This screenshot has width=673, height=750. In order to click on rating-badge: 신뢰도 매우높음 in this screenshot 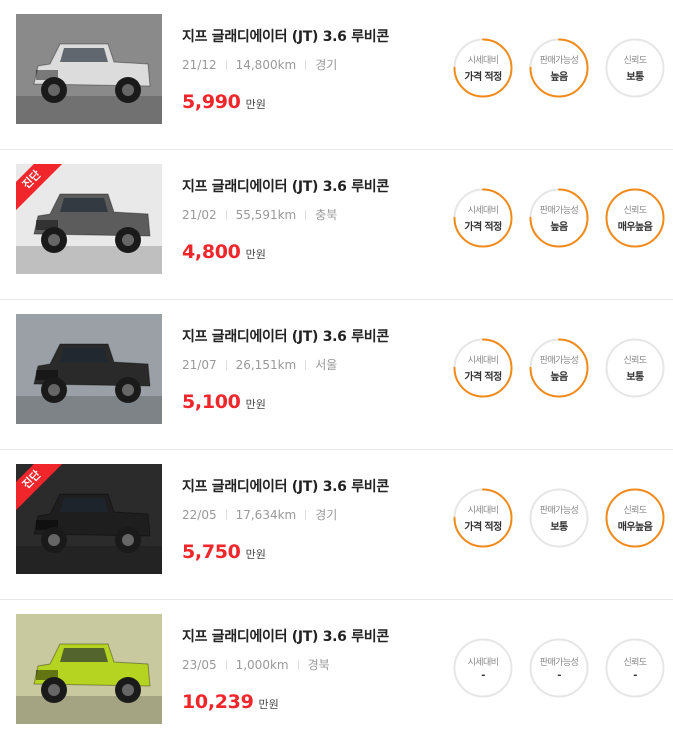, I will do `click(635, 518)`.